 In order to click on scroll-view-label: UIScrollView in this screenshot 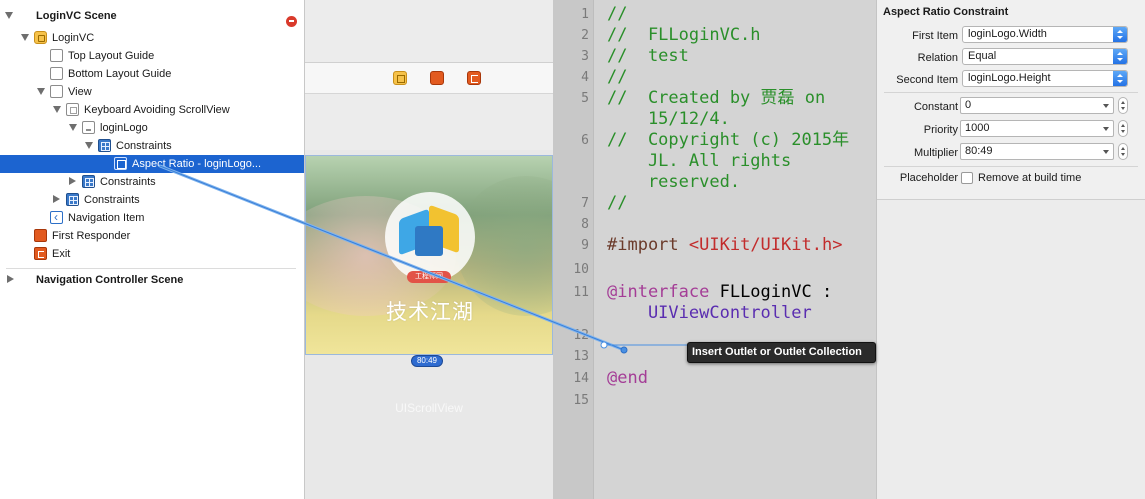, I will do `click(429, 408)`.